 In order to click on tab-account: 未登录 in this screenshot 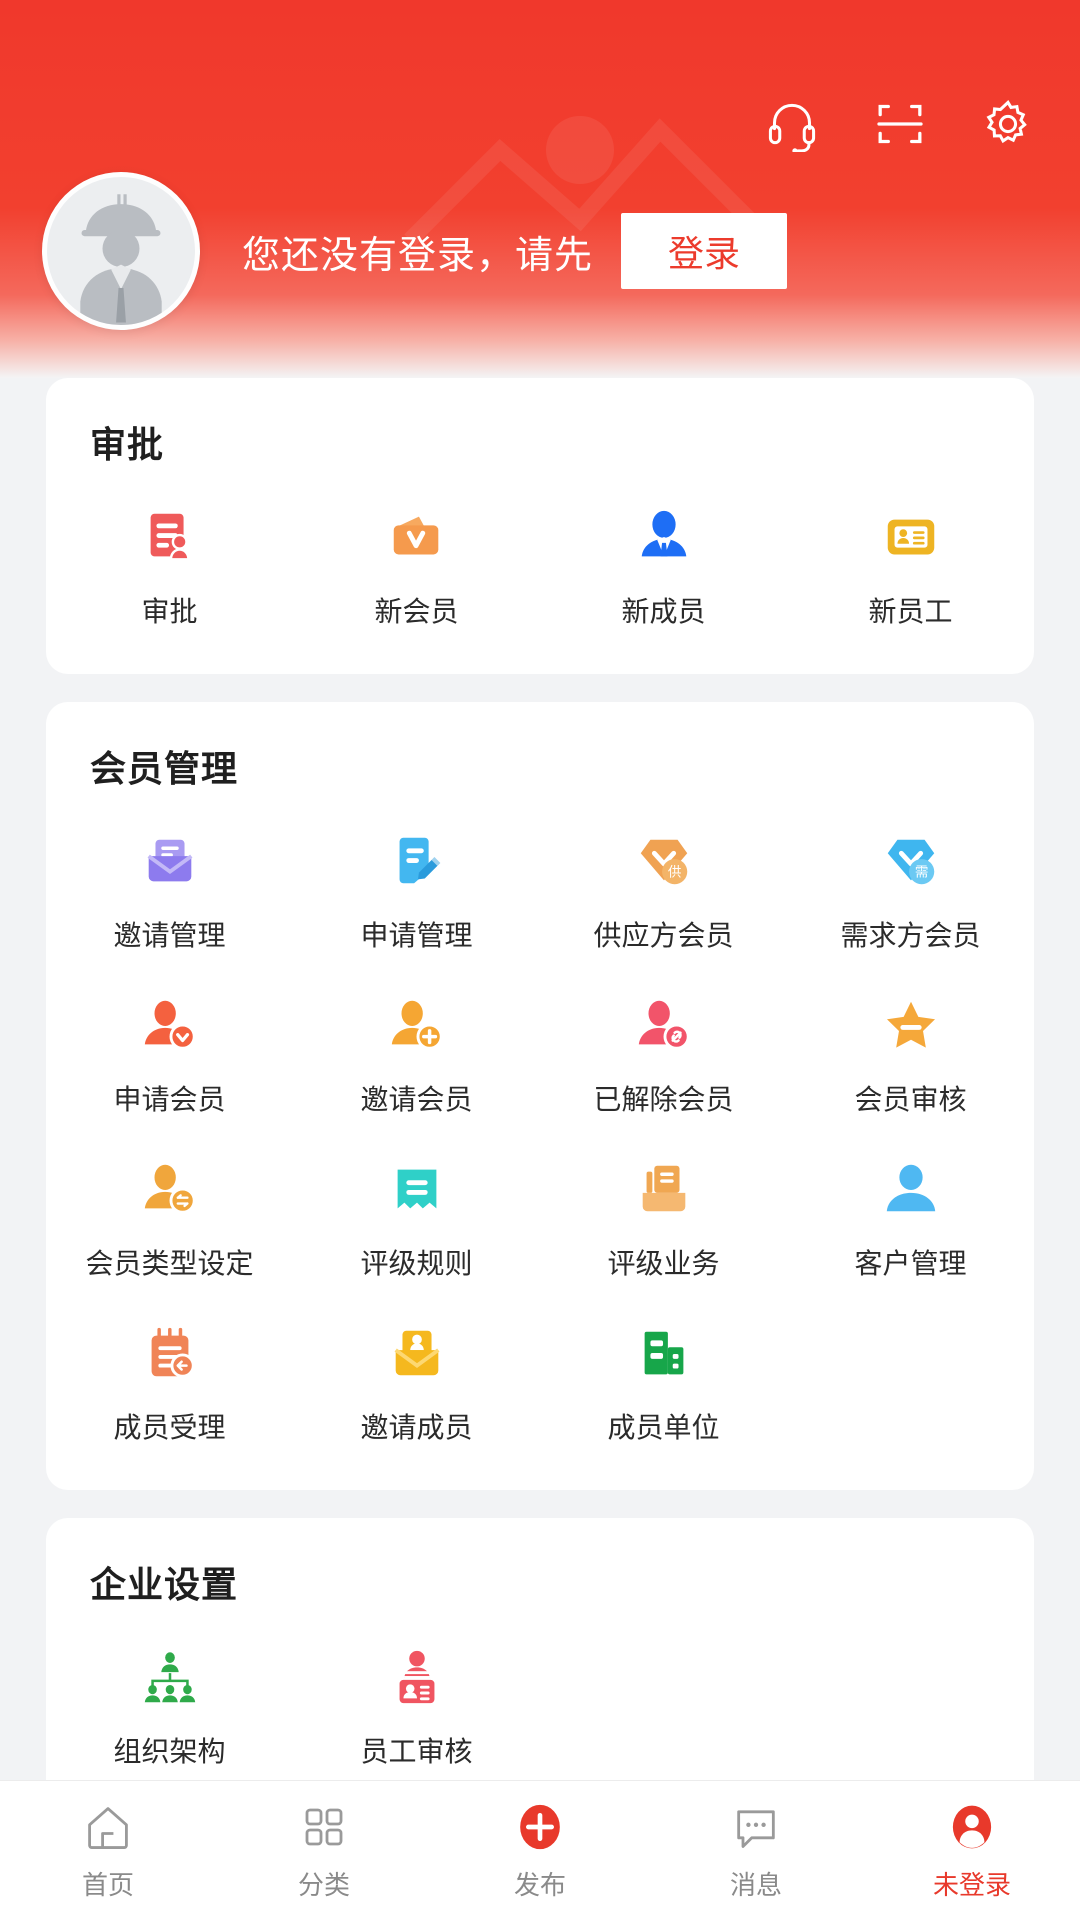, I will do `click(972, 1850)`.